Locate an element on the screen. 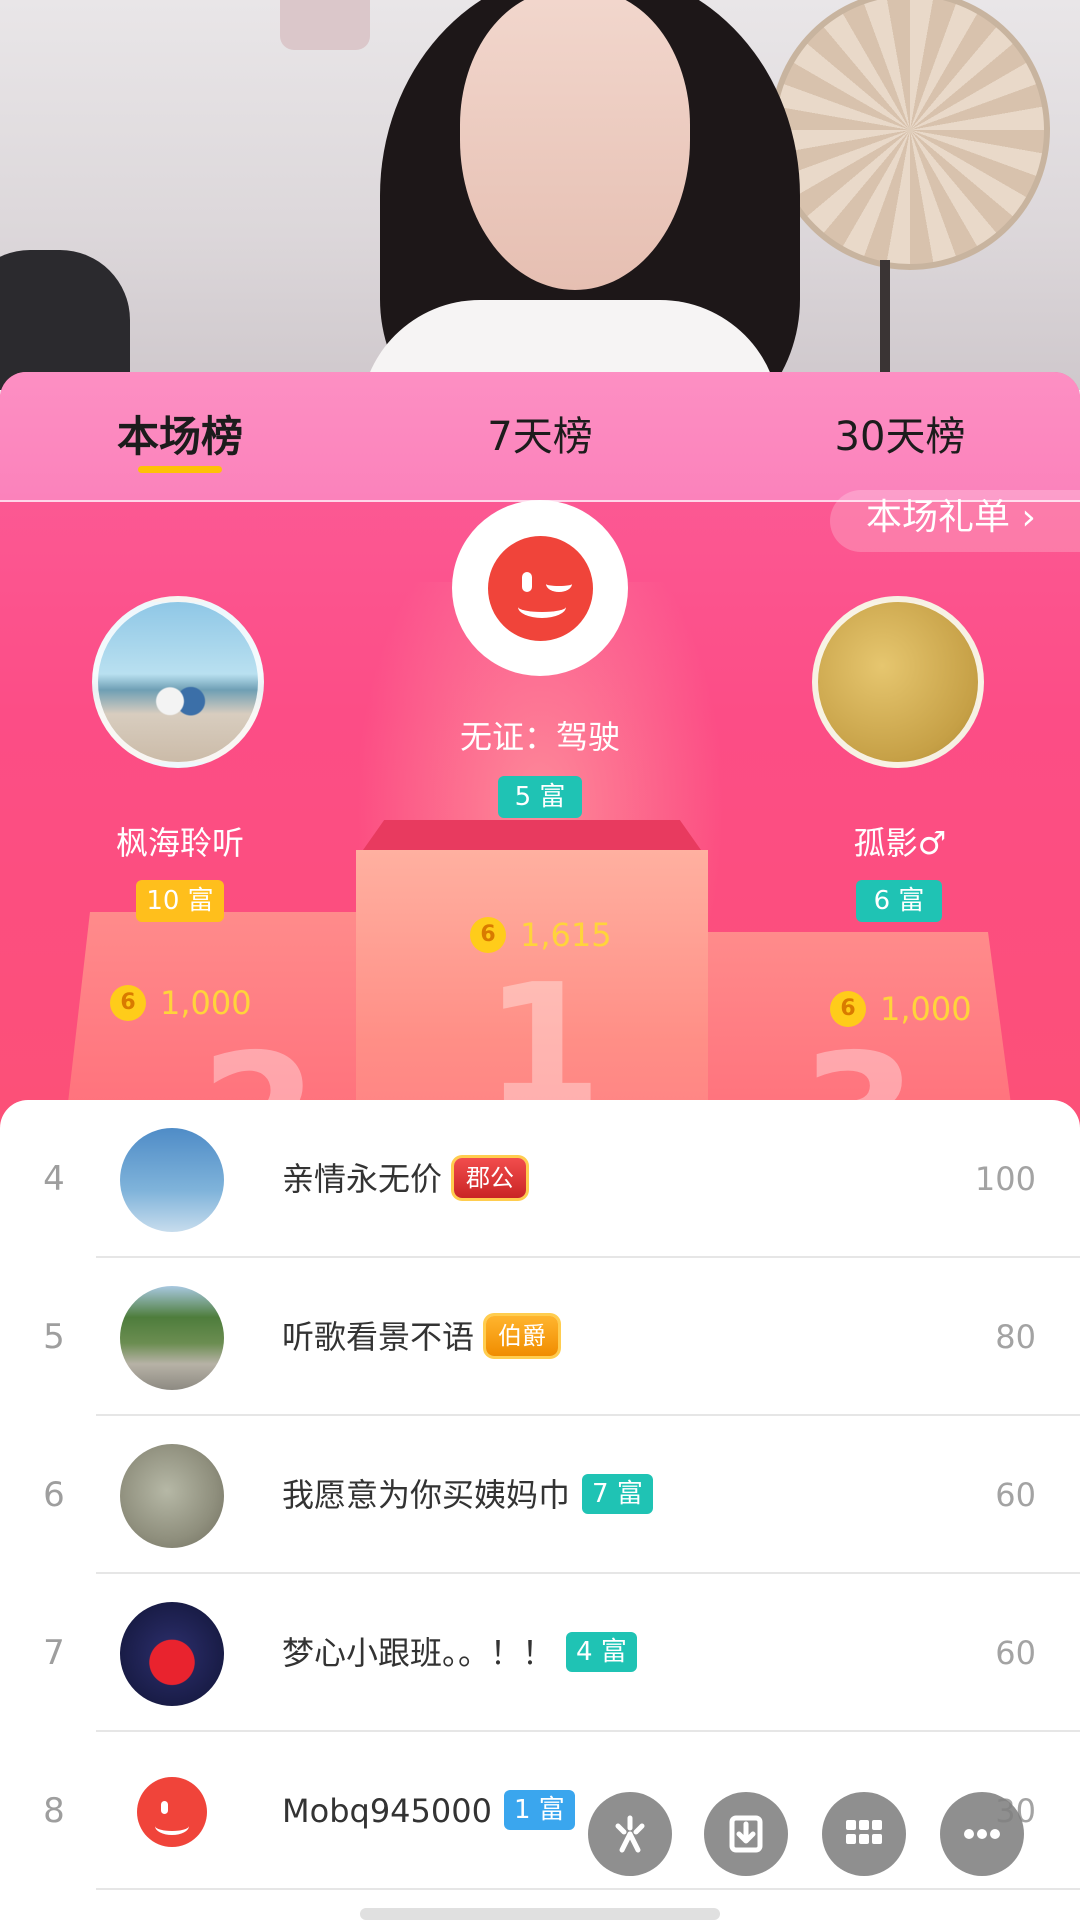 The image size is (1080, 1920). gift-list-link: 本场礼单 › is located at coordinates (955, 521).